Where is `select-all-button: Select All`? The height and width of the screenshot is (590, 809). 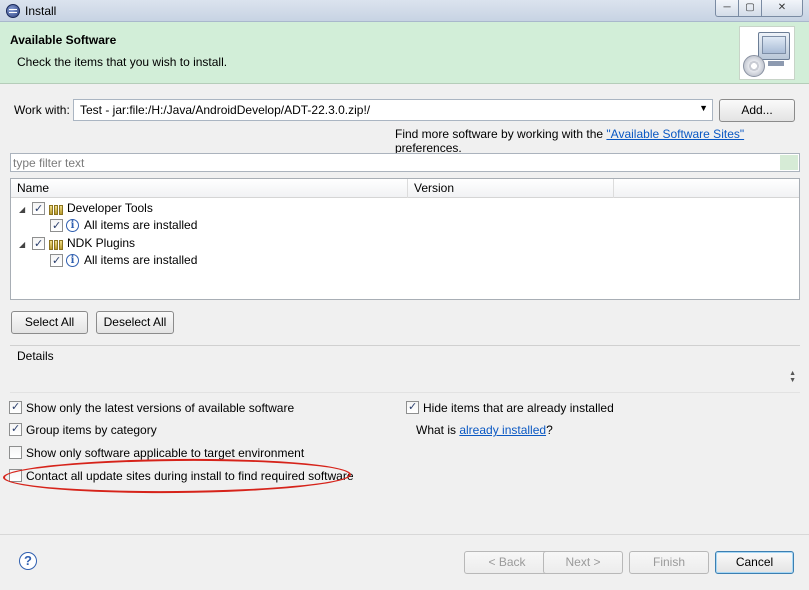
select-all-button: Select All is located at coordinates (49, 322).